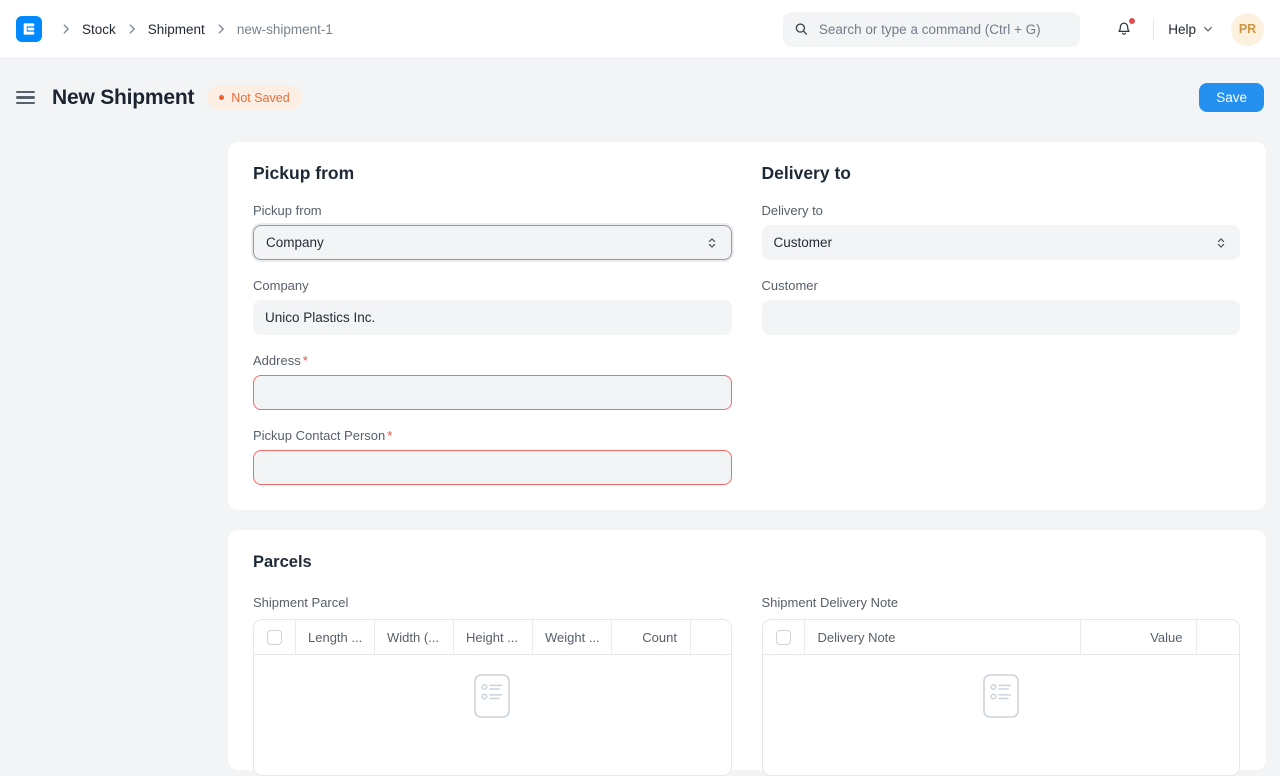 This screenshot has width=1280, height=776. I want to click on erpnext-logo-icon, so click(29, 29).